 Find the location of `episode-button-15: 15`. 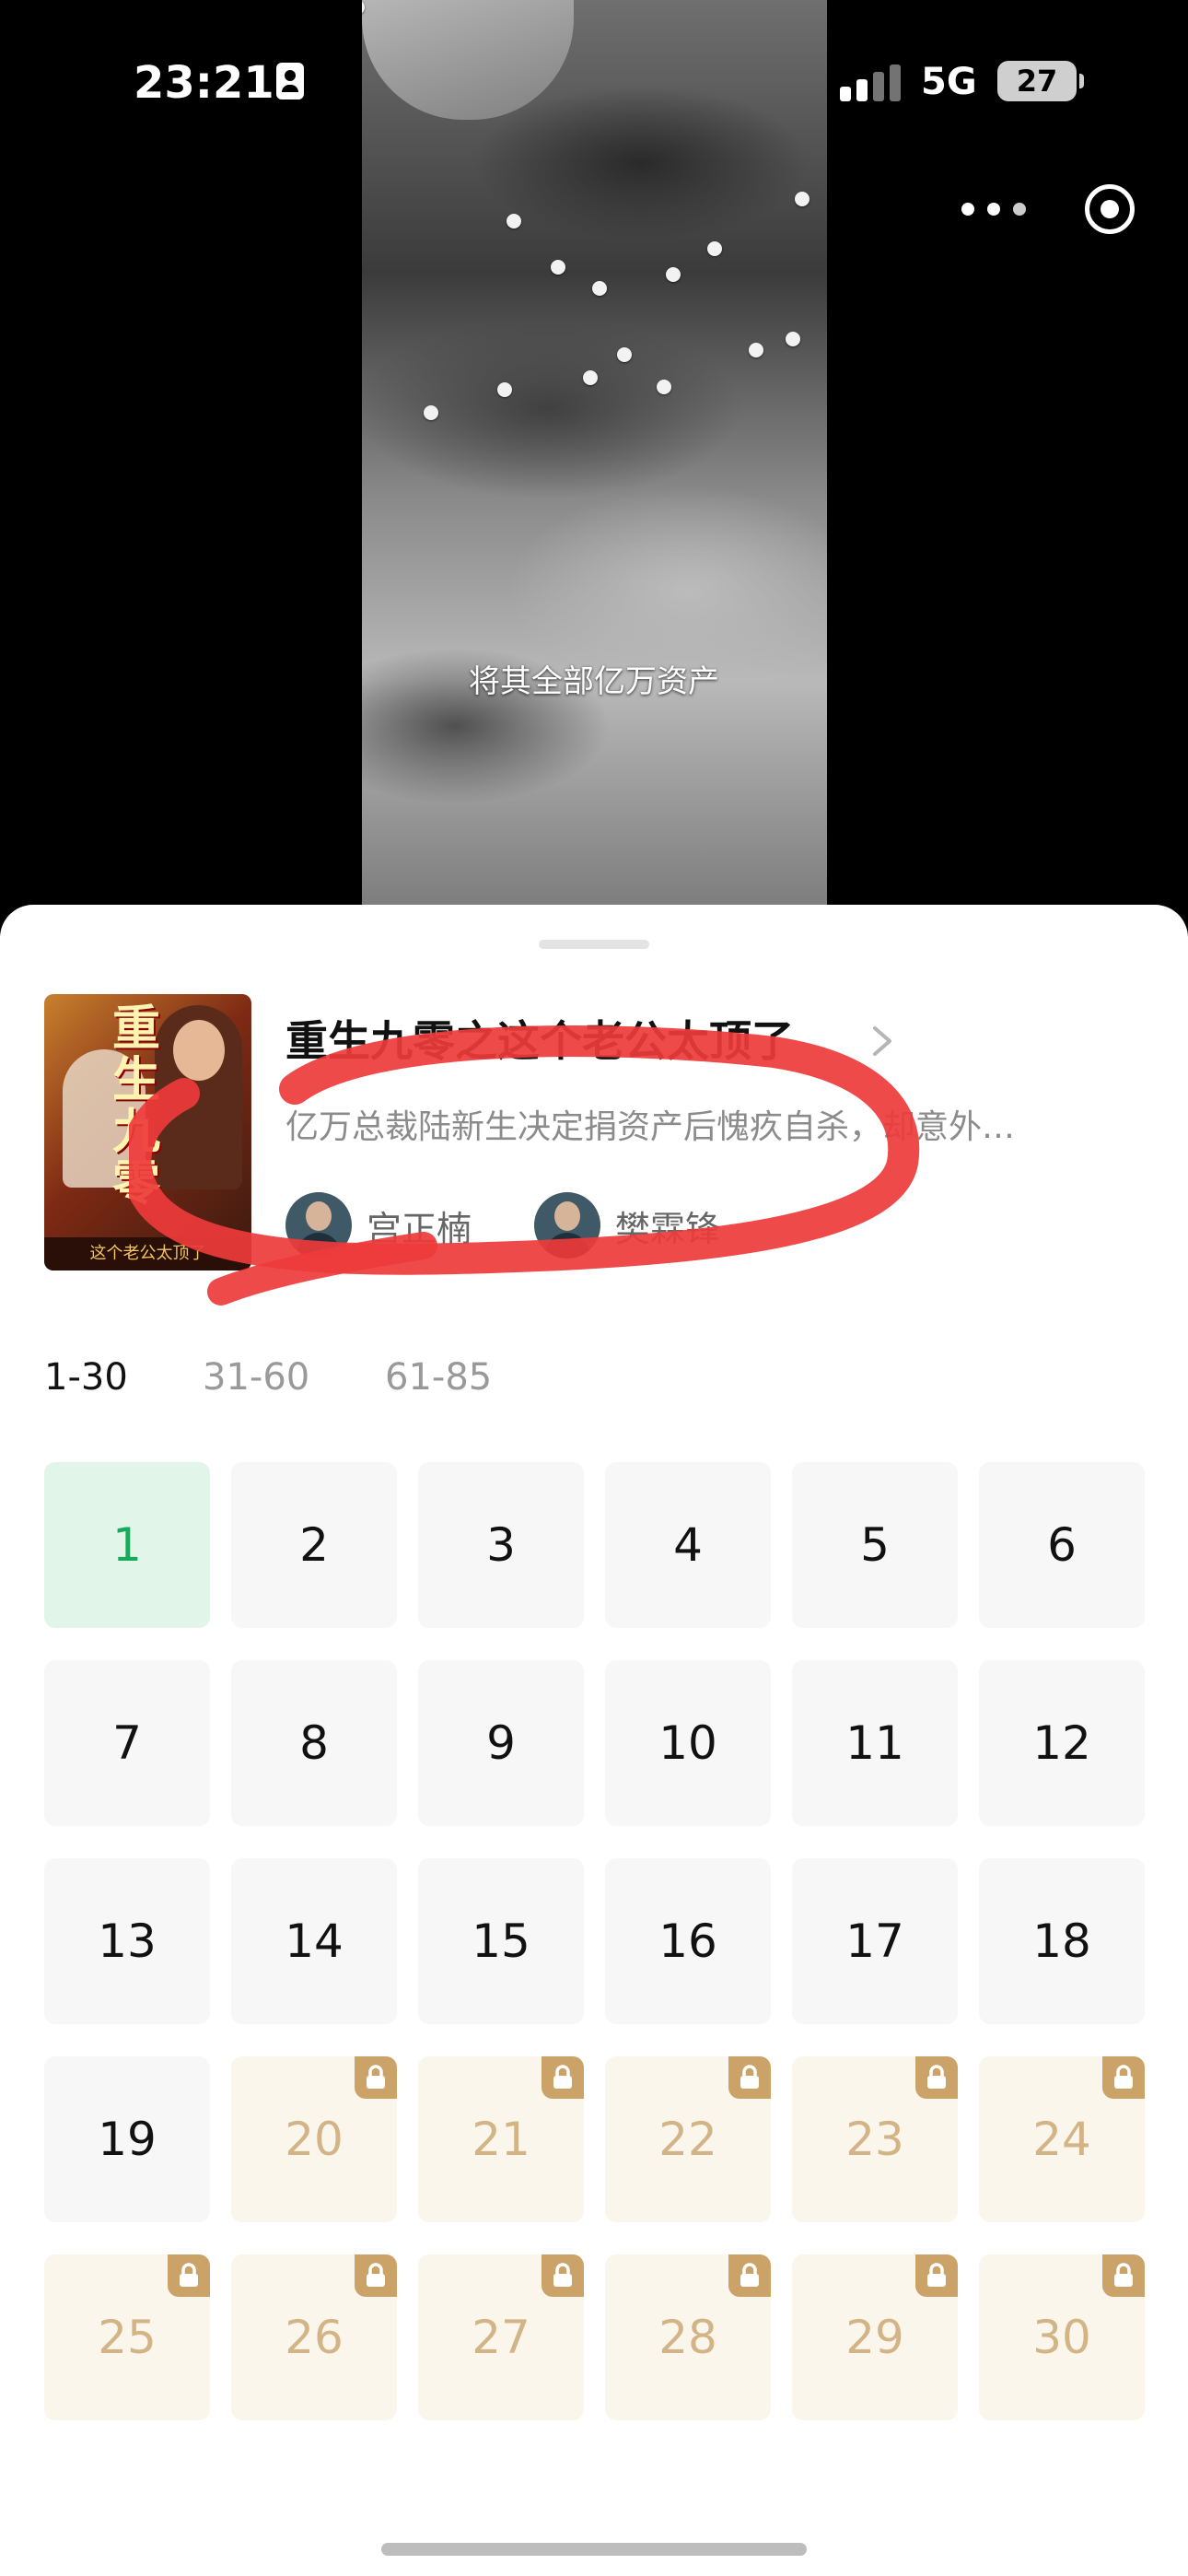

episode-button-15: 15 is located at coordinates (501, 1941).